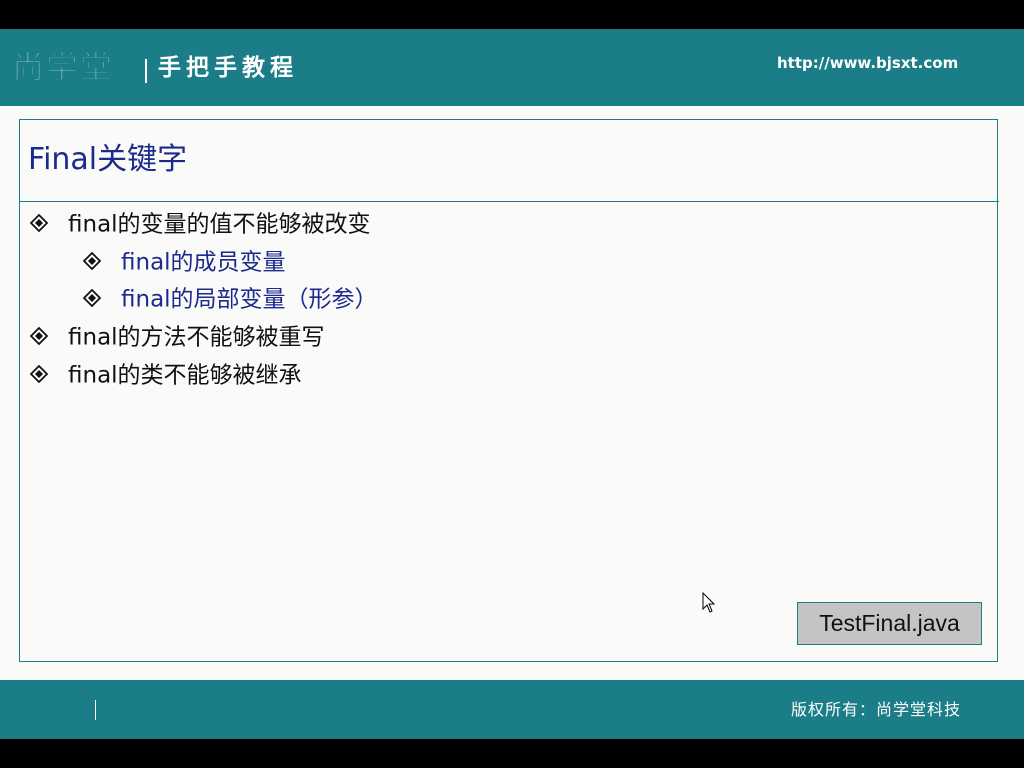  Describe the element at coordinates (709, 604) in the screenshot. I see `mouse-pointer-icon` at that location.